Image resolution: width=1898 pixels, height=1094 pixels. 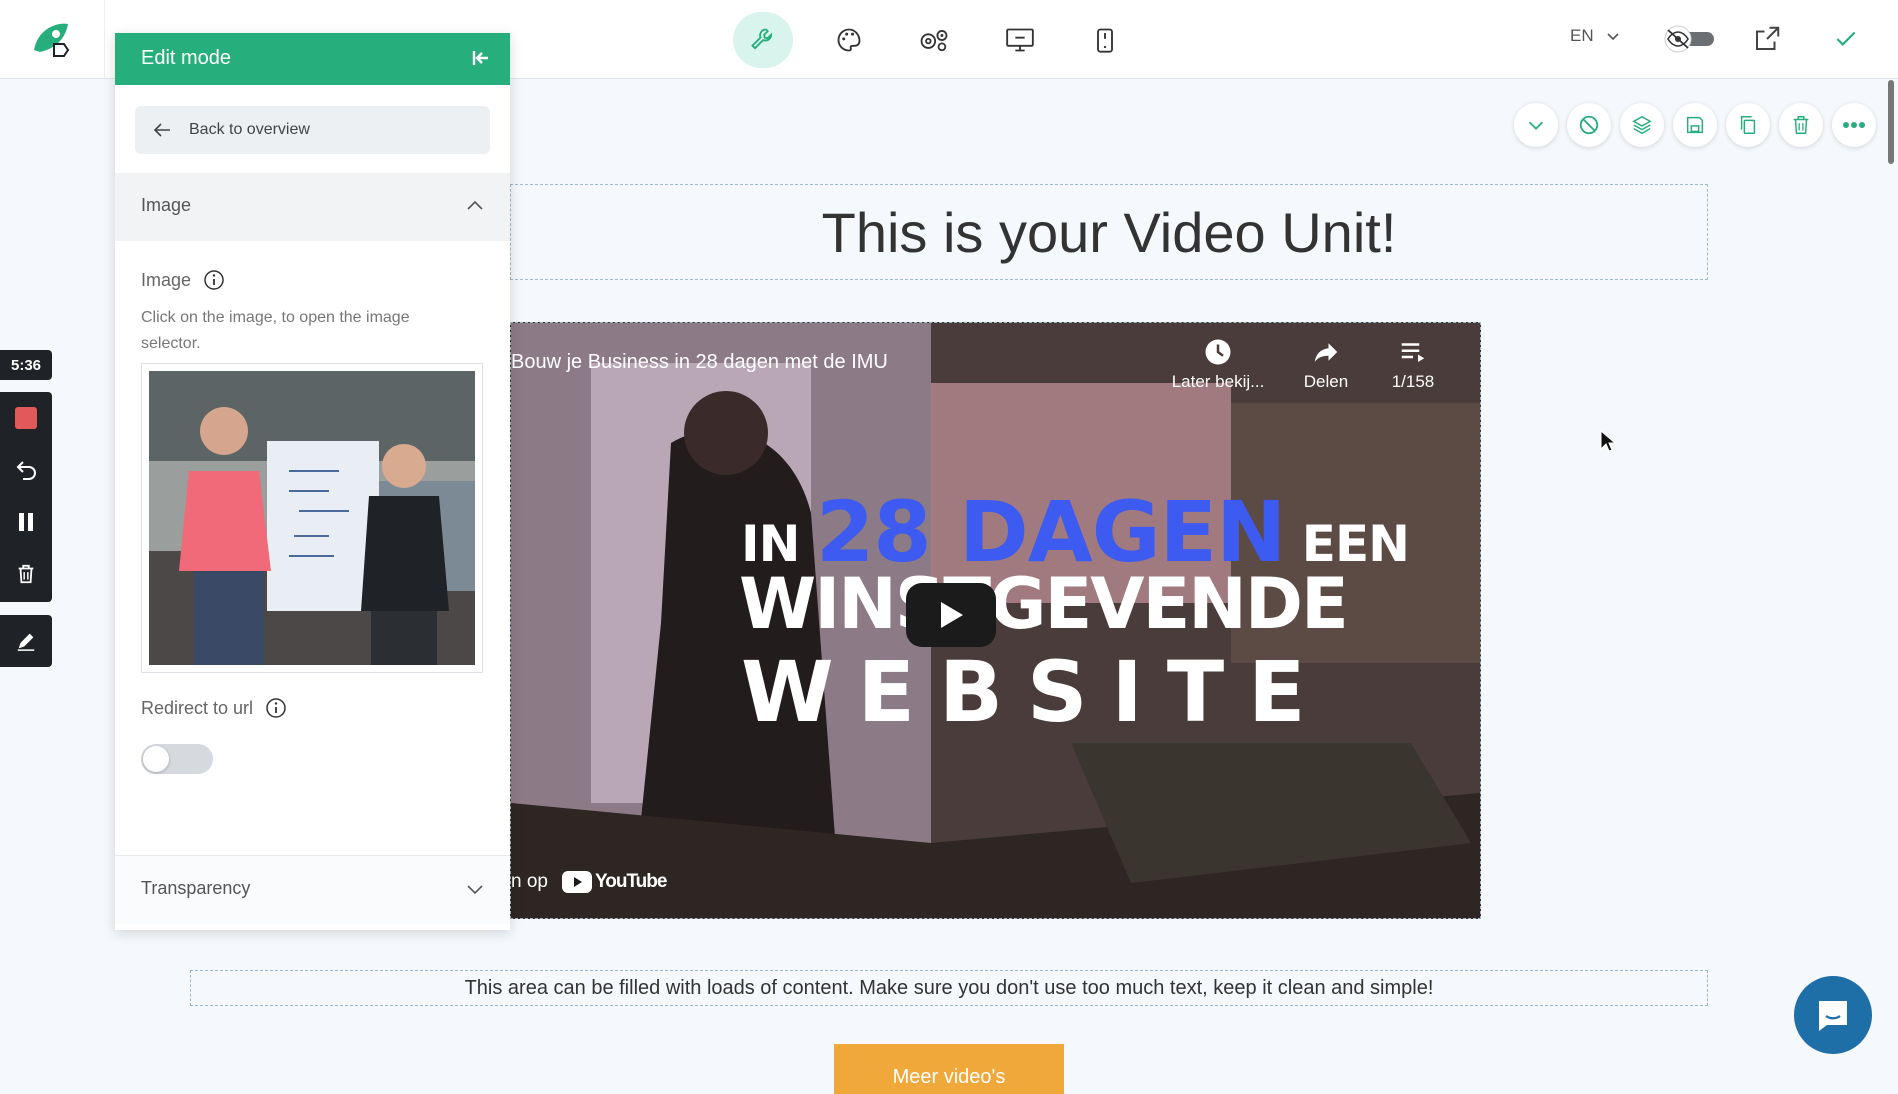 I want to click on block-icon, so click(x=1589, y=125).